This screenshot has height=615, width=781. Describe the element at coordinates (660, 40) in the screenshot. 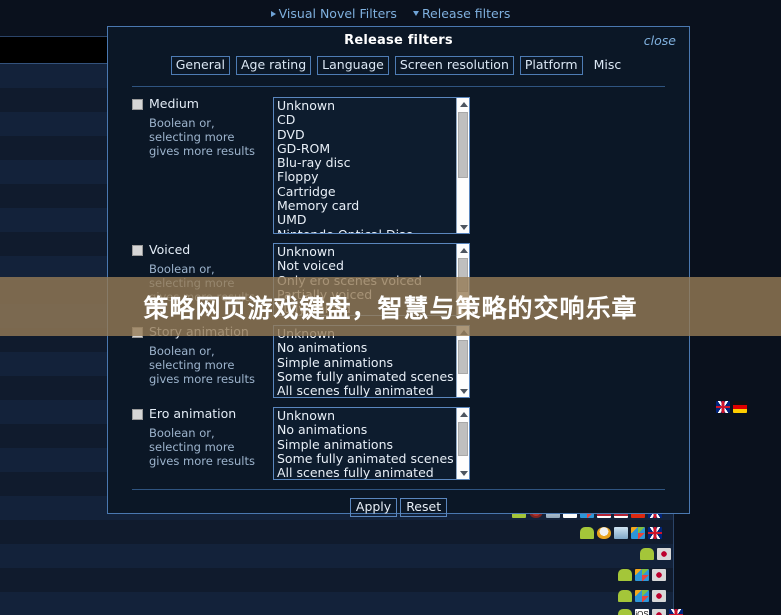

I see `close-button: close` at that location.